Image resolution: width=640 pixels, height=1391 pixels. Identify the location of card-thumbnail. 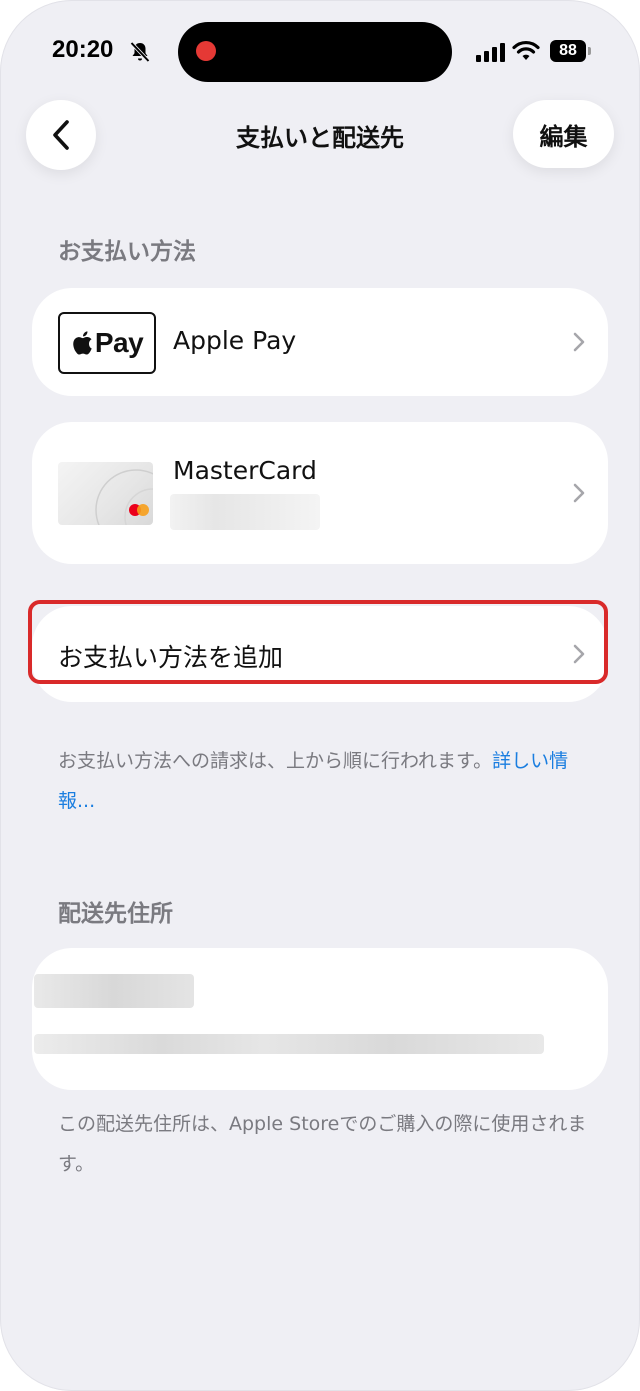
(105, 493).